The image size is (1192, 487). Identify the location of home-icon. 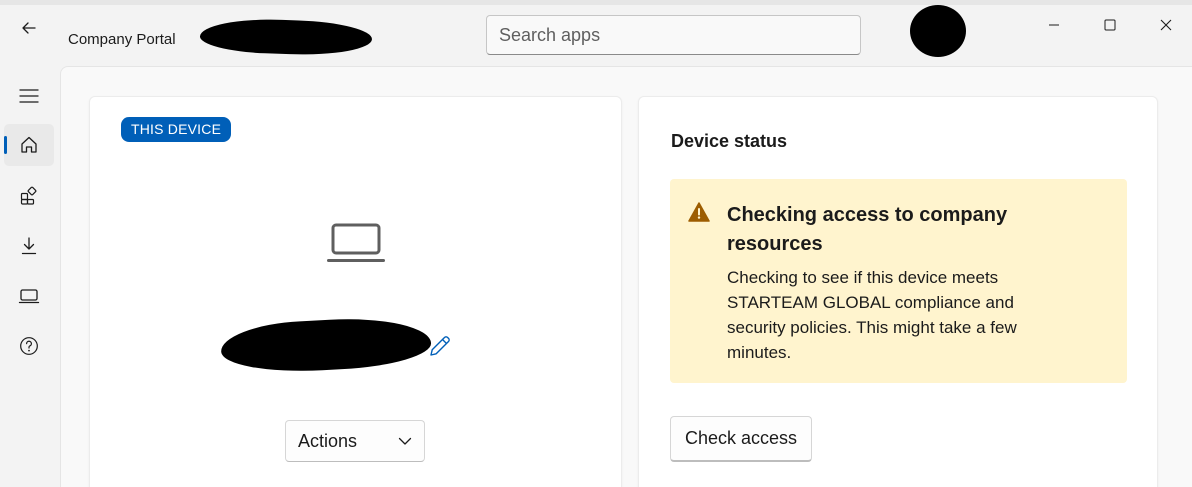
(29, 144).